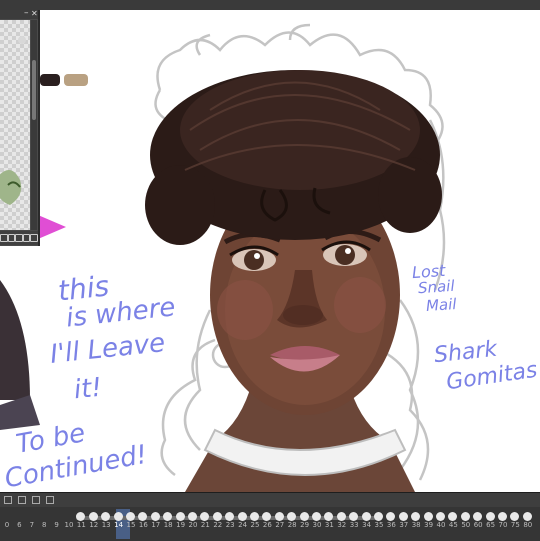 This screenshot has width=540, height=541. What do you see at coordinates (4, 238) in the screenshot?
I see `rotate-icon` at bounding box center [4, 238].